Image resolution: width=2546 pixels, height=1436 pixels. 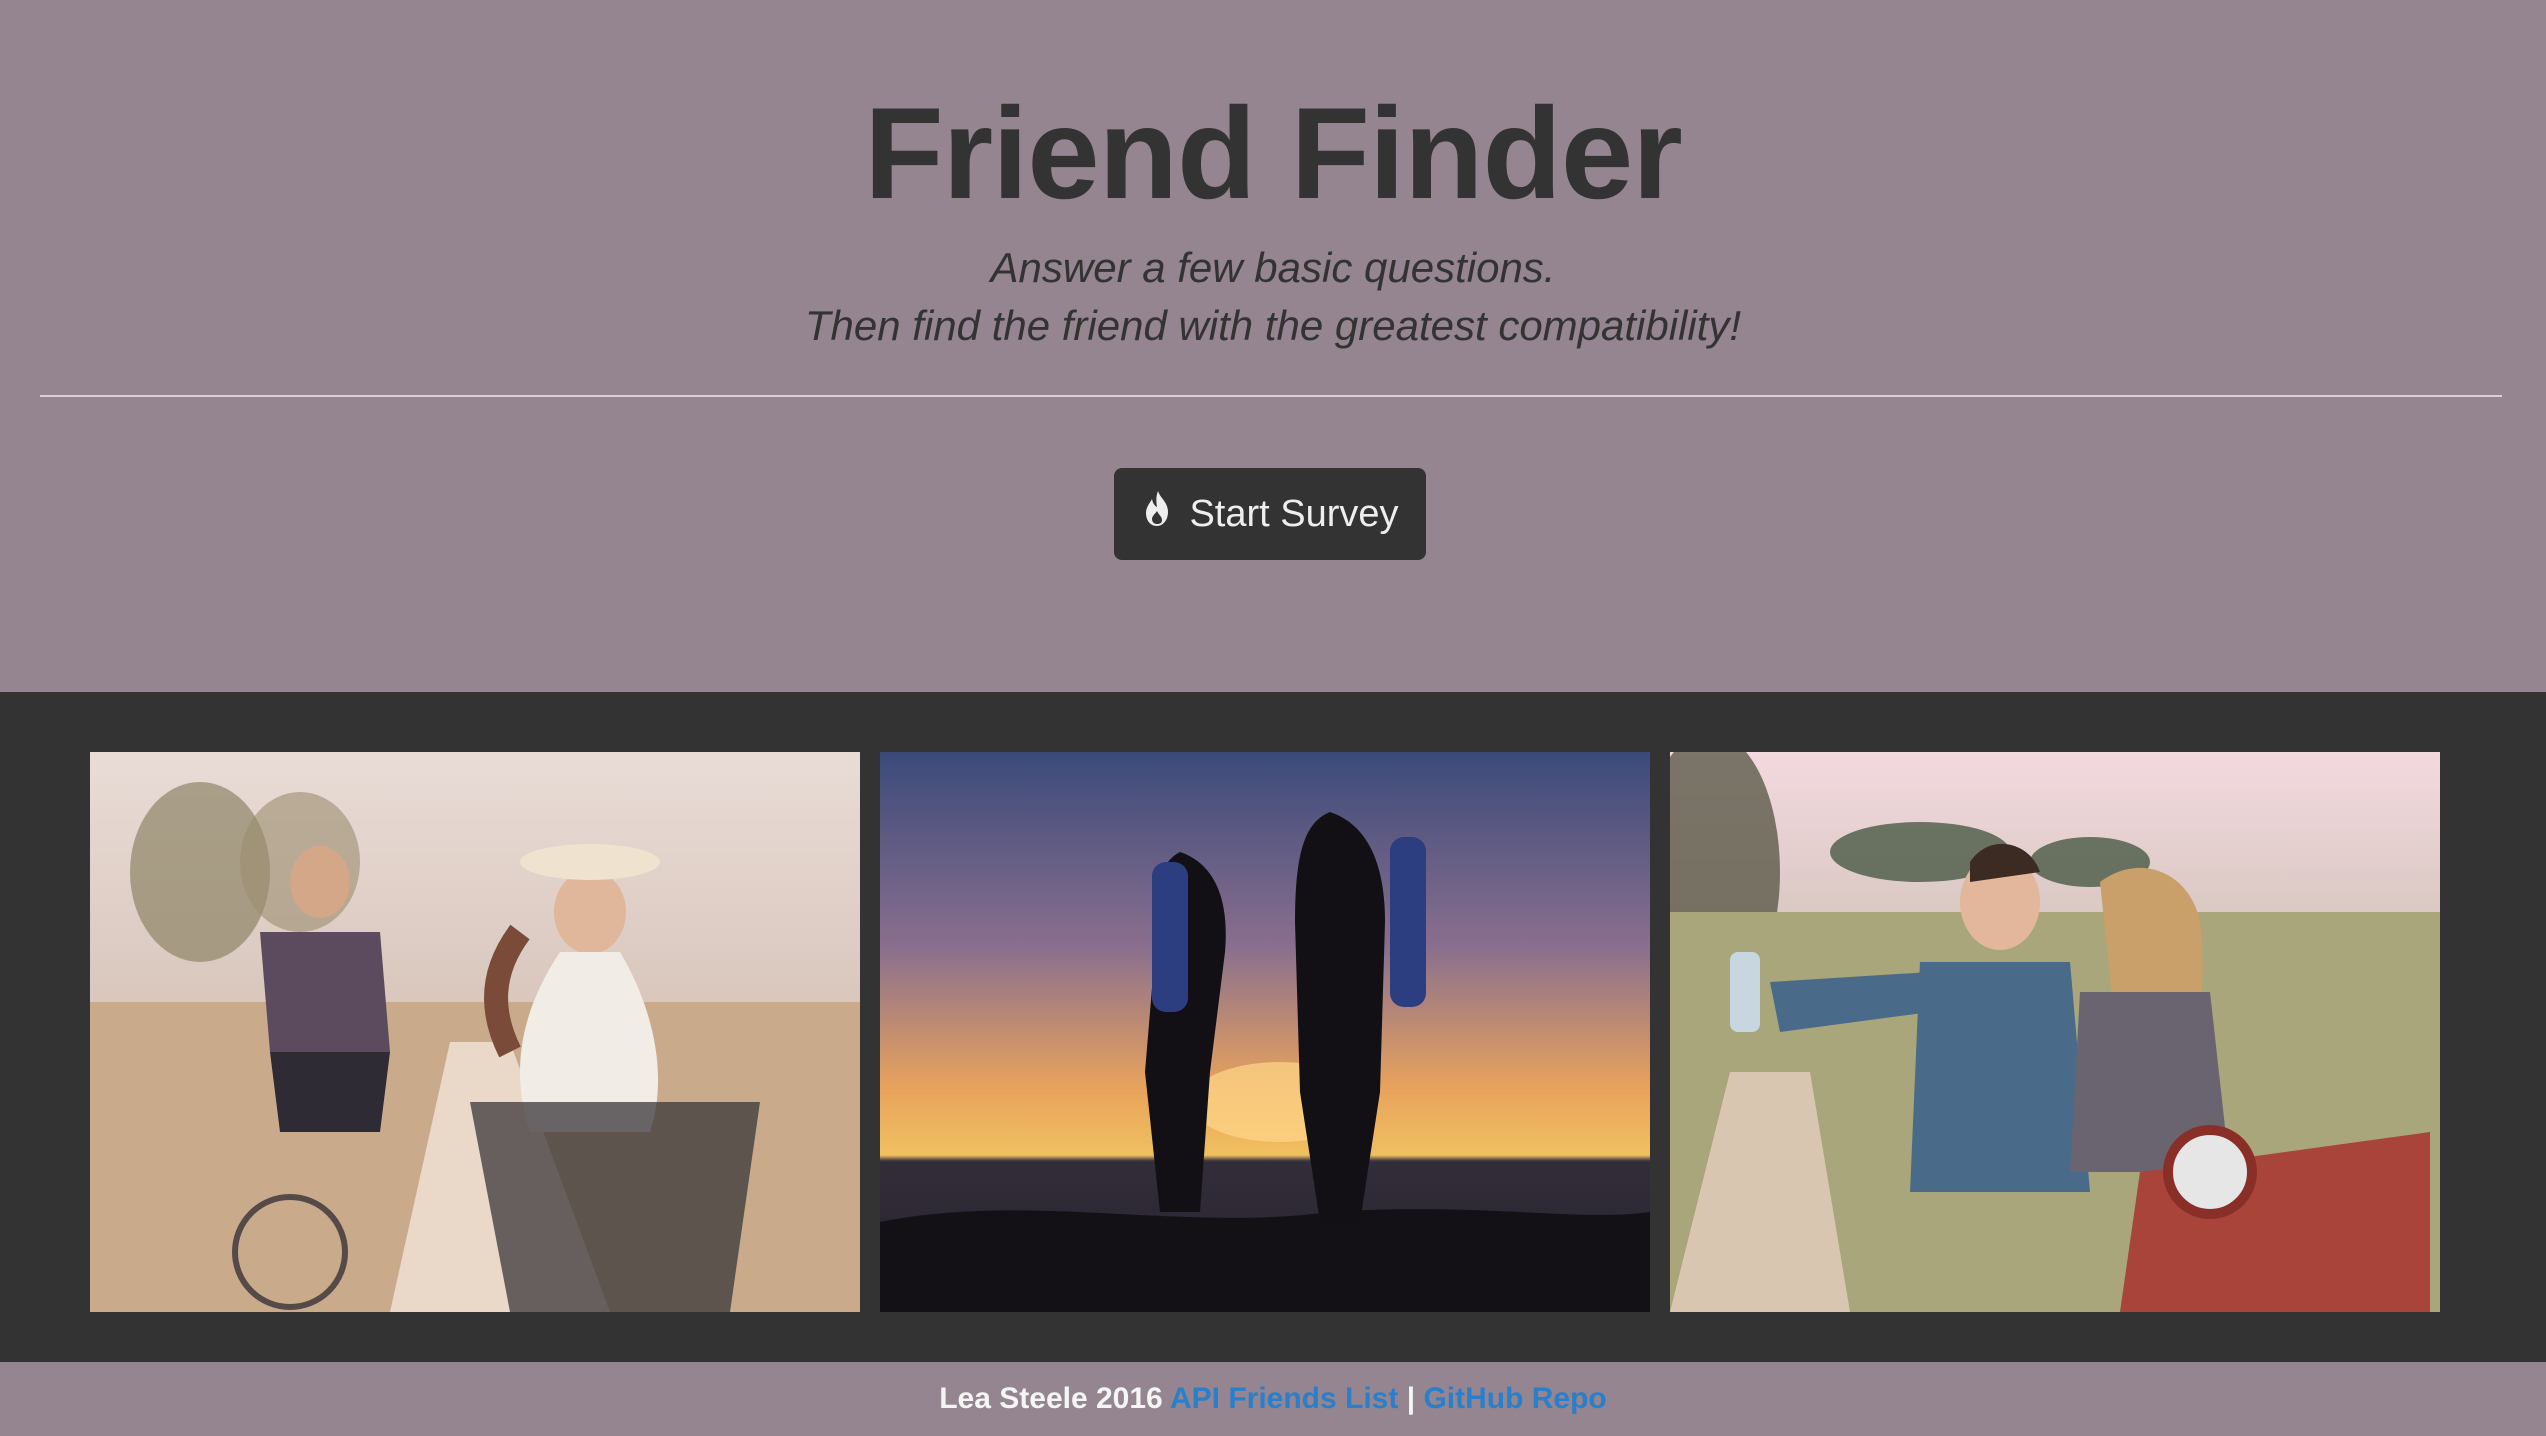 I want to click on start-survey-button: Start Survey, so click(x=1270, y=514).